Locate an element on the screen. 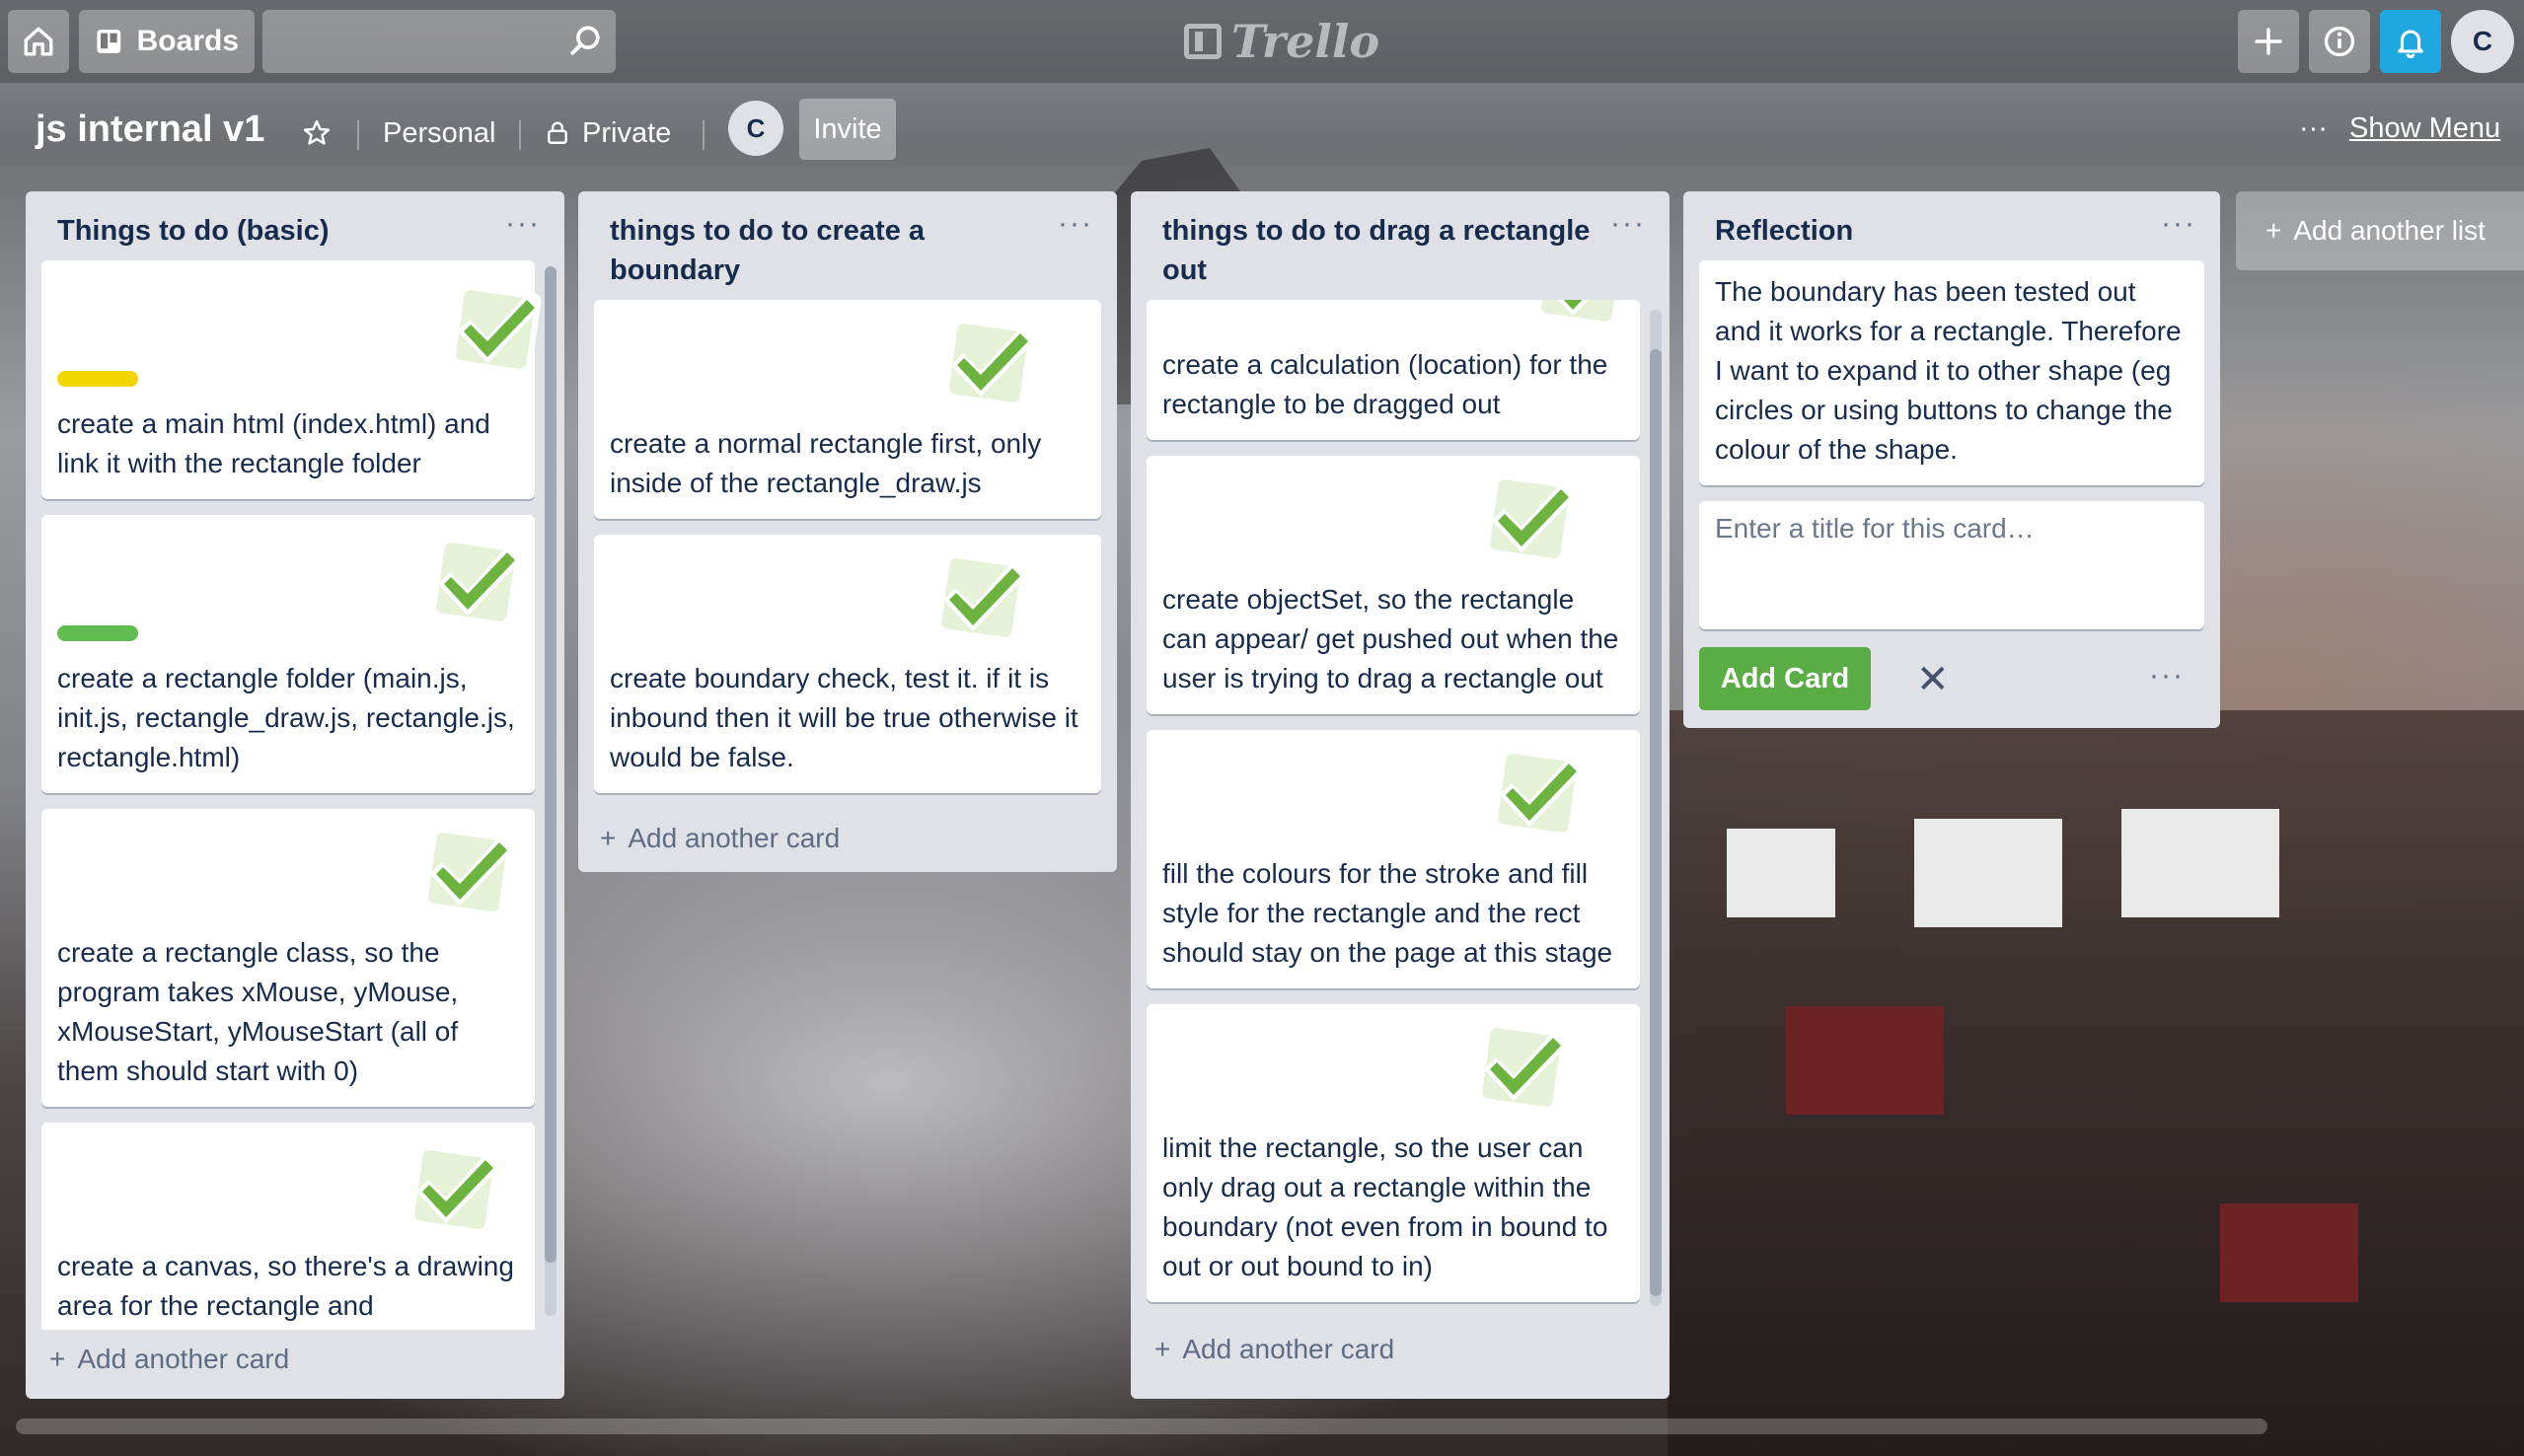 The height and width of the screenshot is (1456, 2524). notifications-button is located at coordinates (2410, 41).